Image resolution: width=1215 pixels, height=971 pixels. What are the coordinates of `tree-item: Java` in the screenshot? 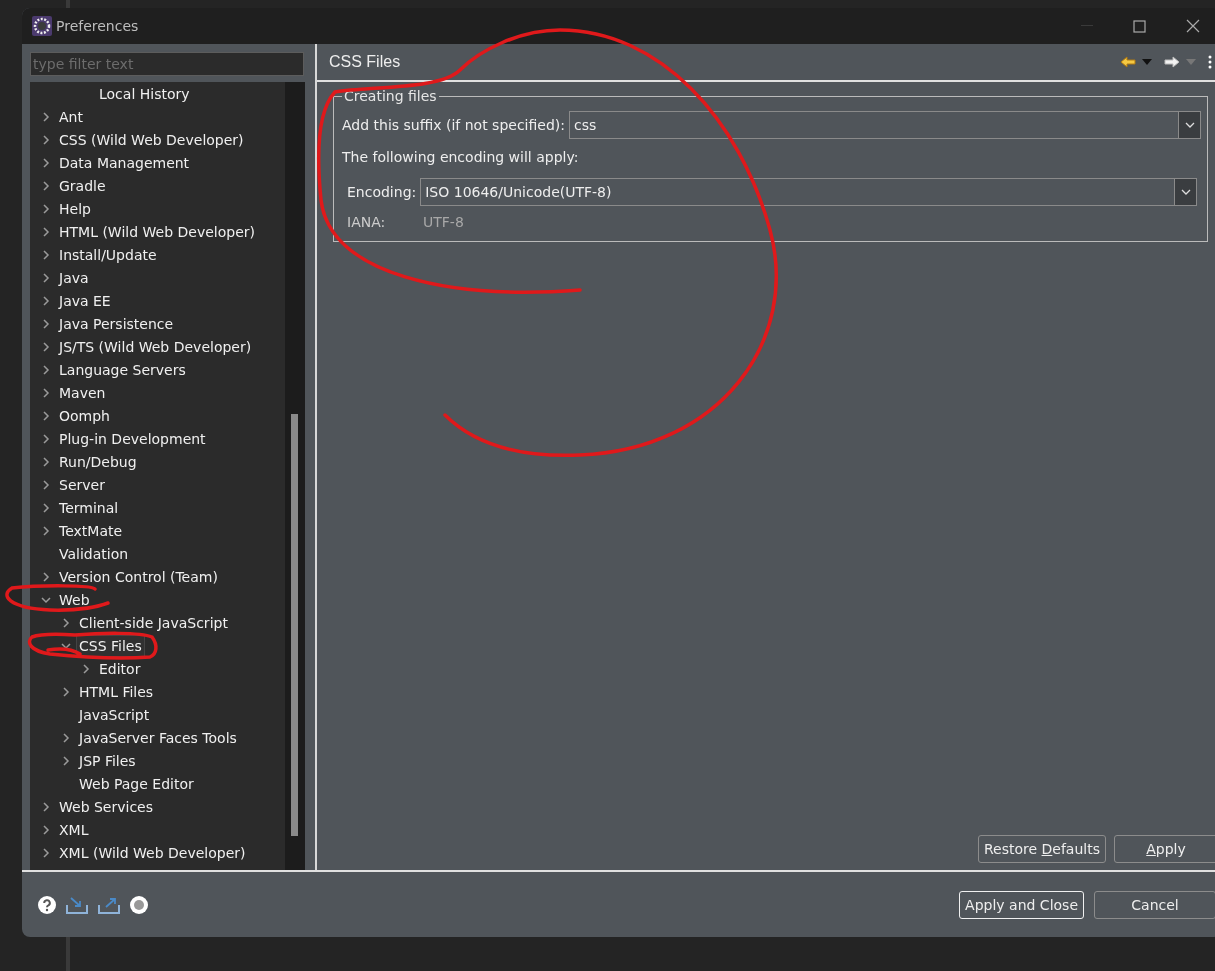 It's located at (74, 277).